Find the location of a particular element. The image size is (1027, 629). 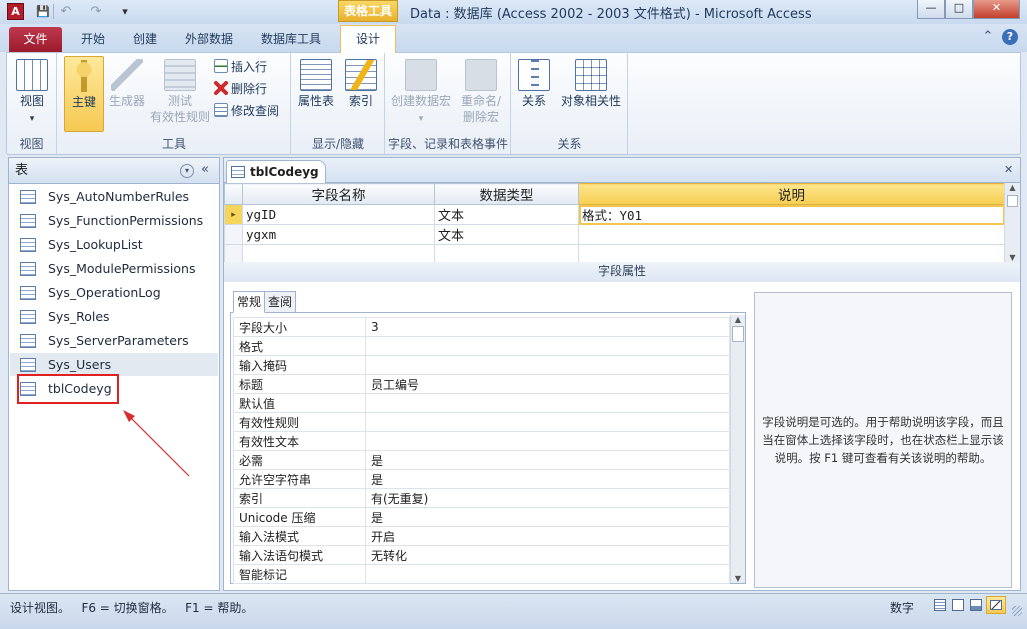

property-row: 输入掩码 is located at coordinates (481, 365).